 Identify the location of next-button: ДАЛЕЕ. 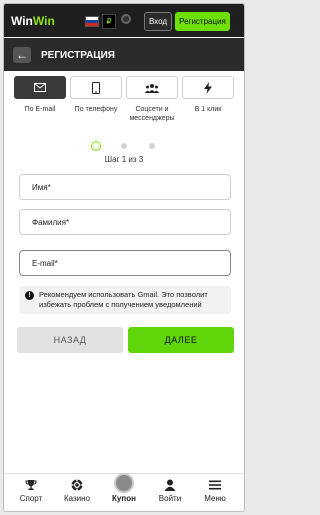
(181, 340).